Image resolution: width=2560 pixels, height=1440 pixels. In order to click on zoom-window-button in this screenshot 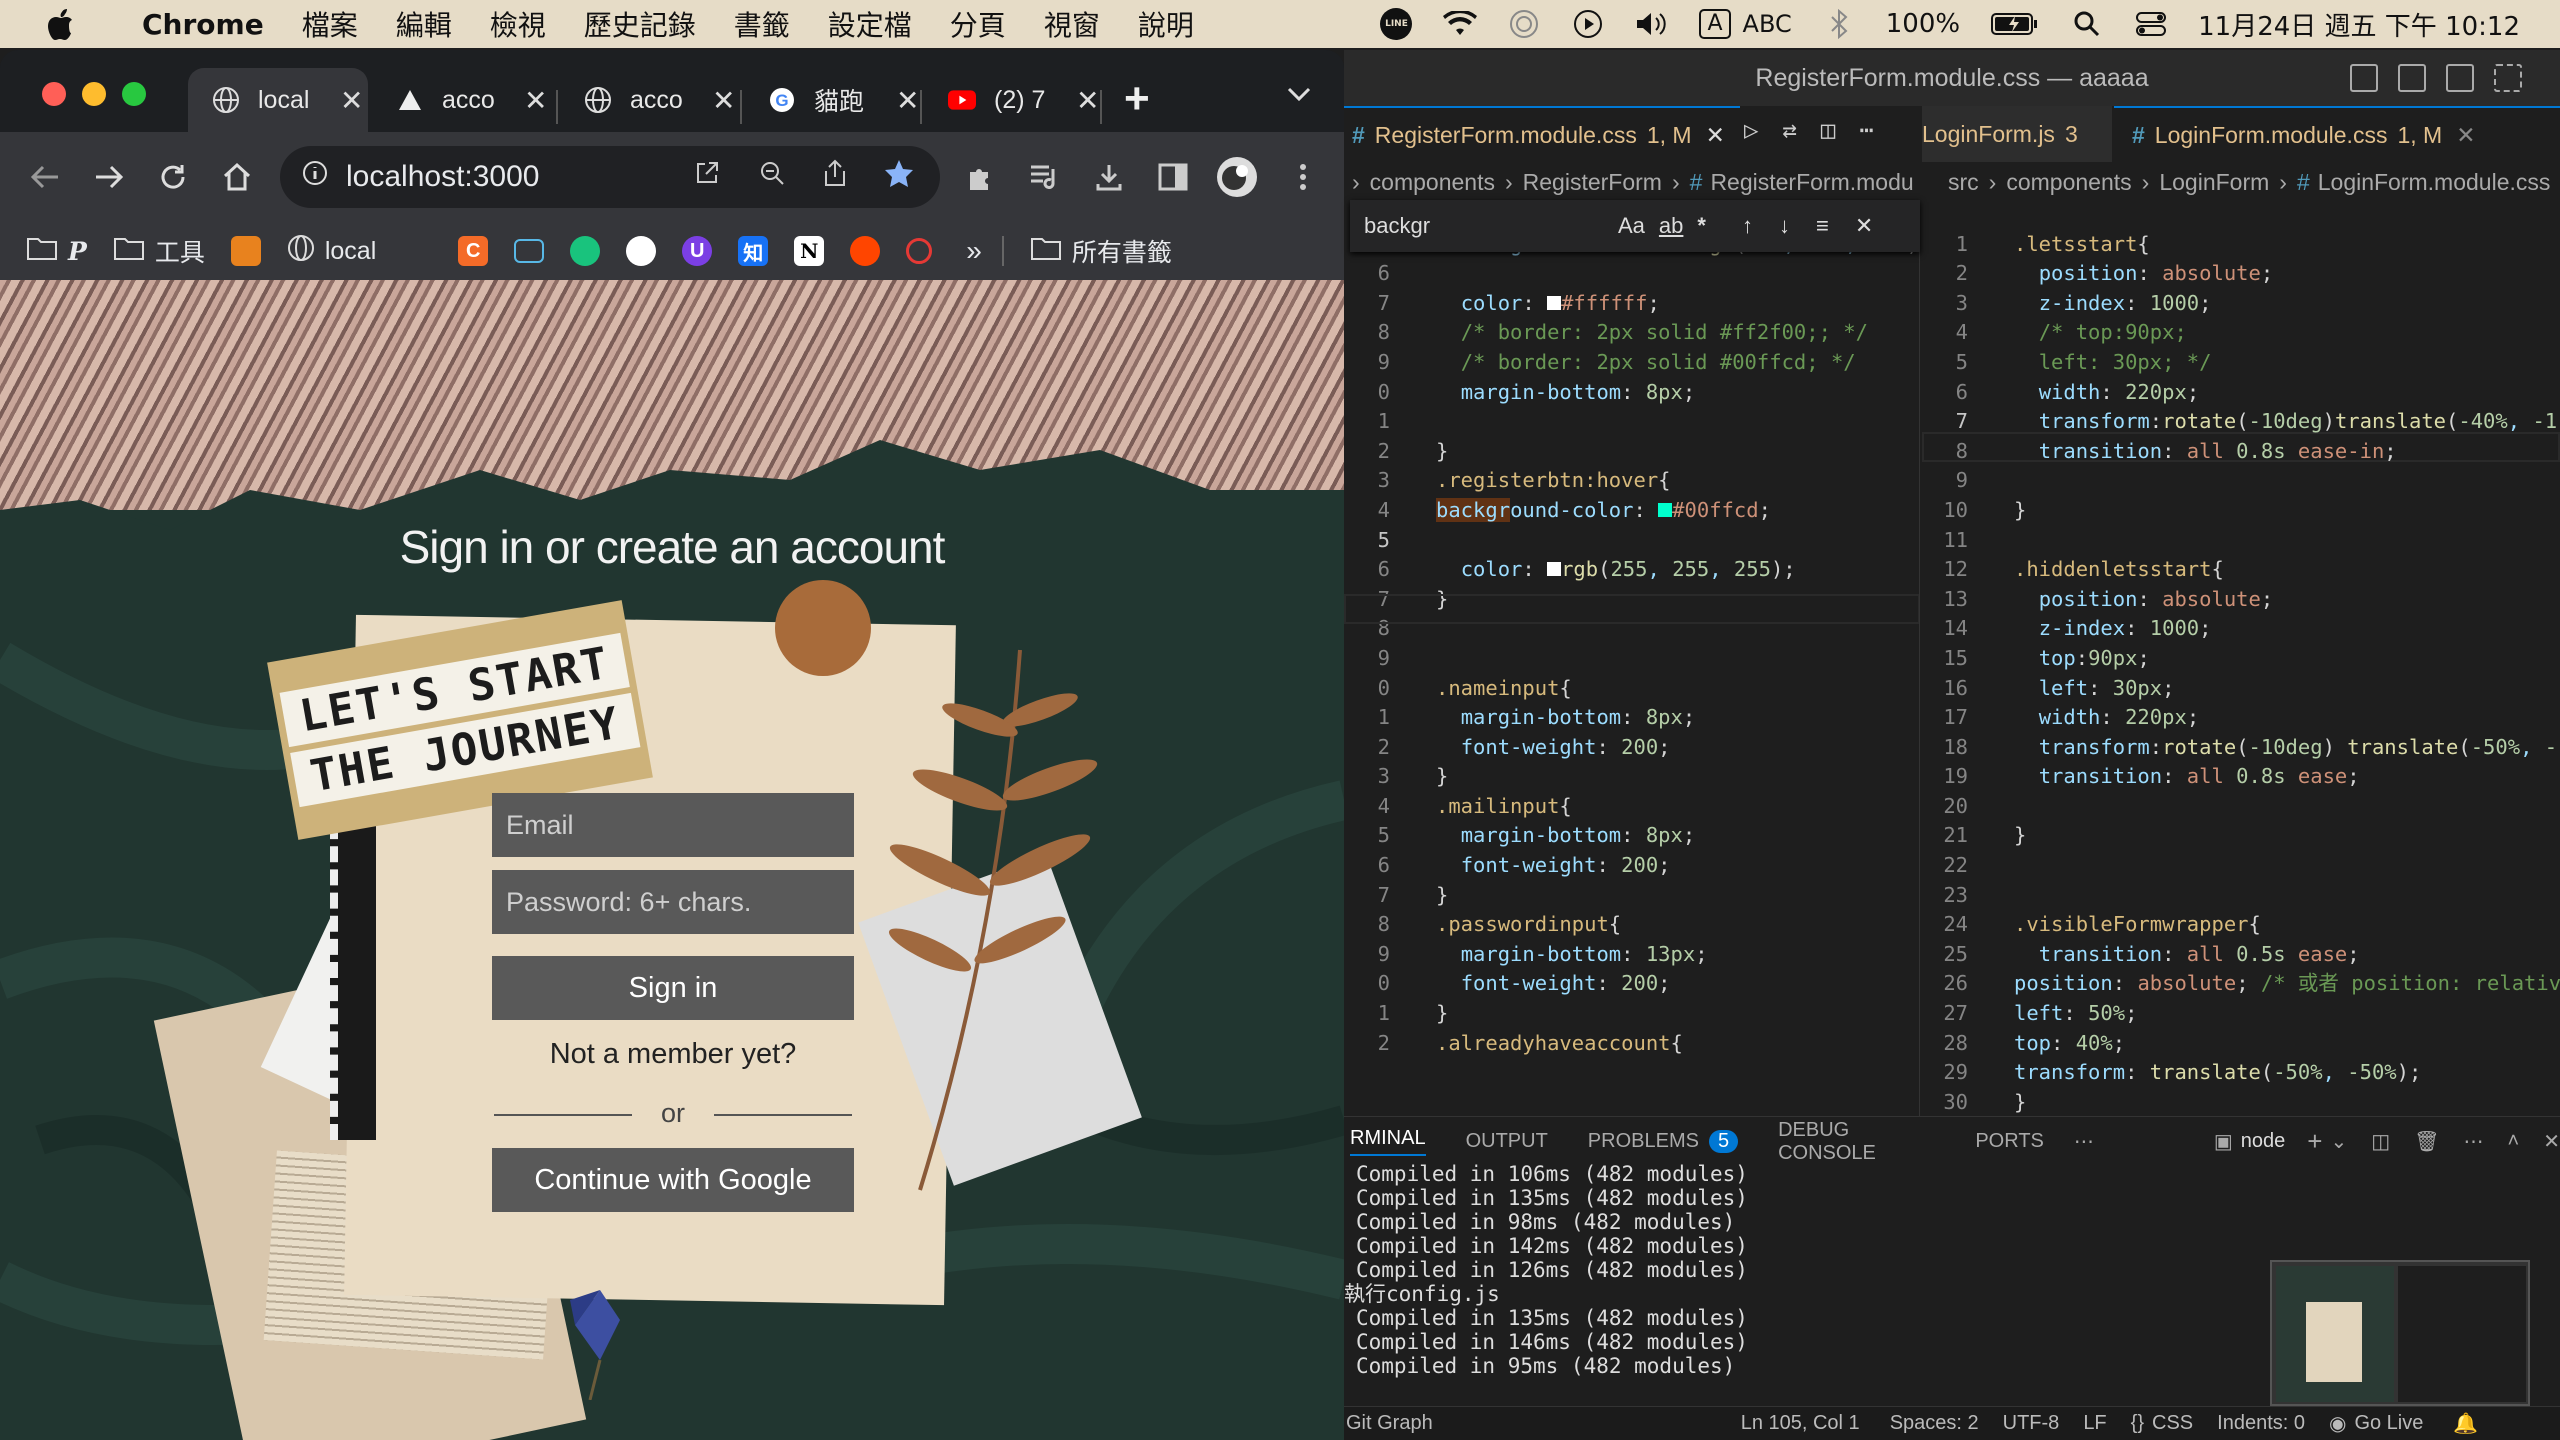, I will do `click(134, 94)`.